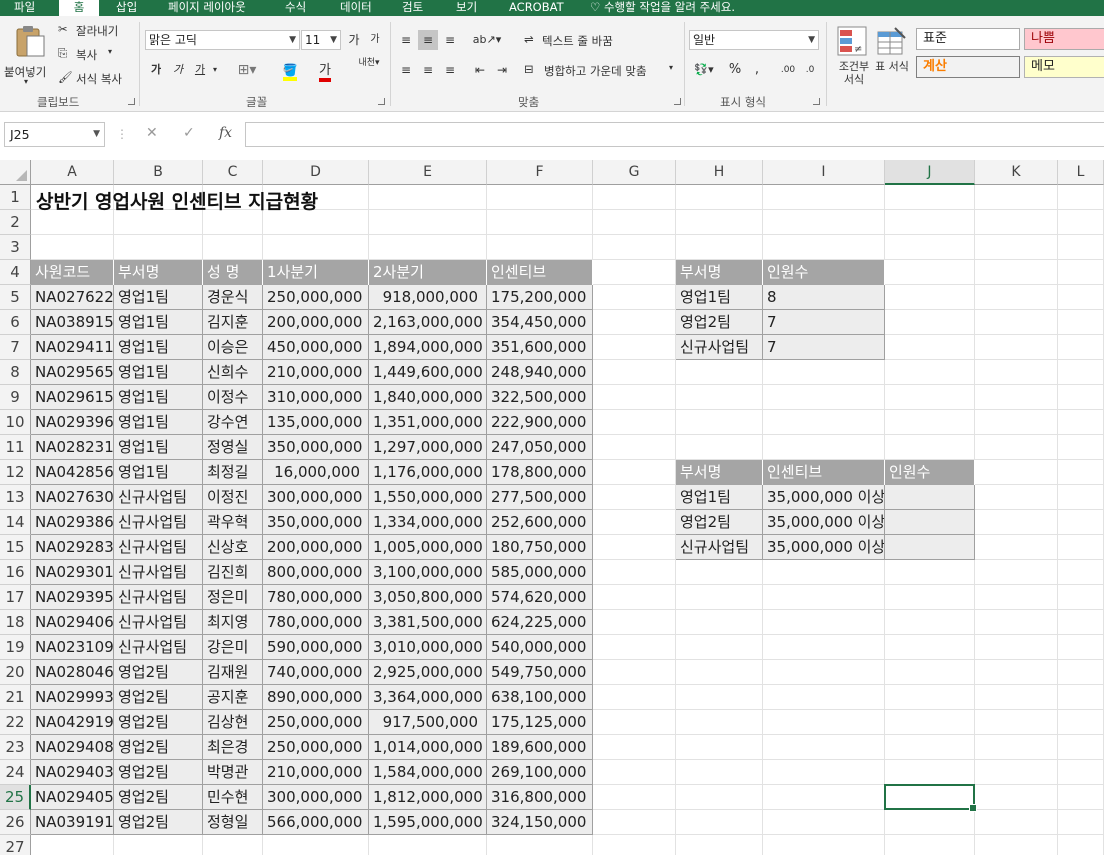 Image resolution: width=1104 pixels, height=855 pixels. What do you see at coordinates (72, 372) in the screenshot?
I see `table-cell: NA029565` at bounding box center [72, 372].